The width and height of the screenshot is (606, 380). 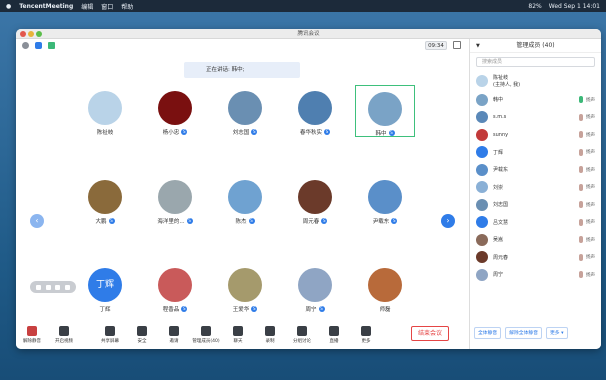 I want to click on member-row: 吕文慧 扬声, so click(x=535, y=223).